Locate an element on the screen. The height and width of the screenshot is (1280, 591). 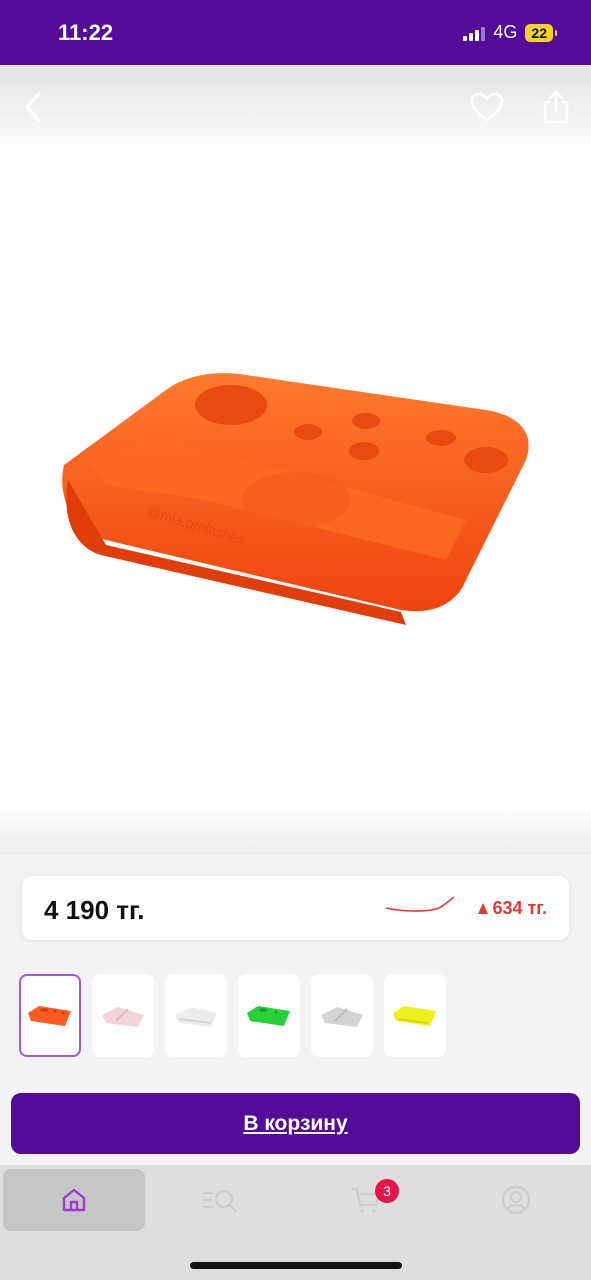
cart-badge: 3 is located at coordinates (387, 1191).